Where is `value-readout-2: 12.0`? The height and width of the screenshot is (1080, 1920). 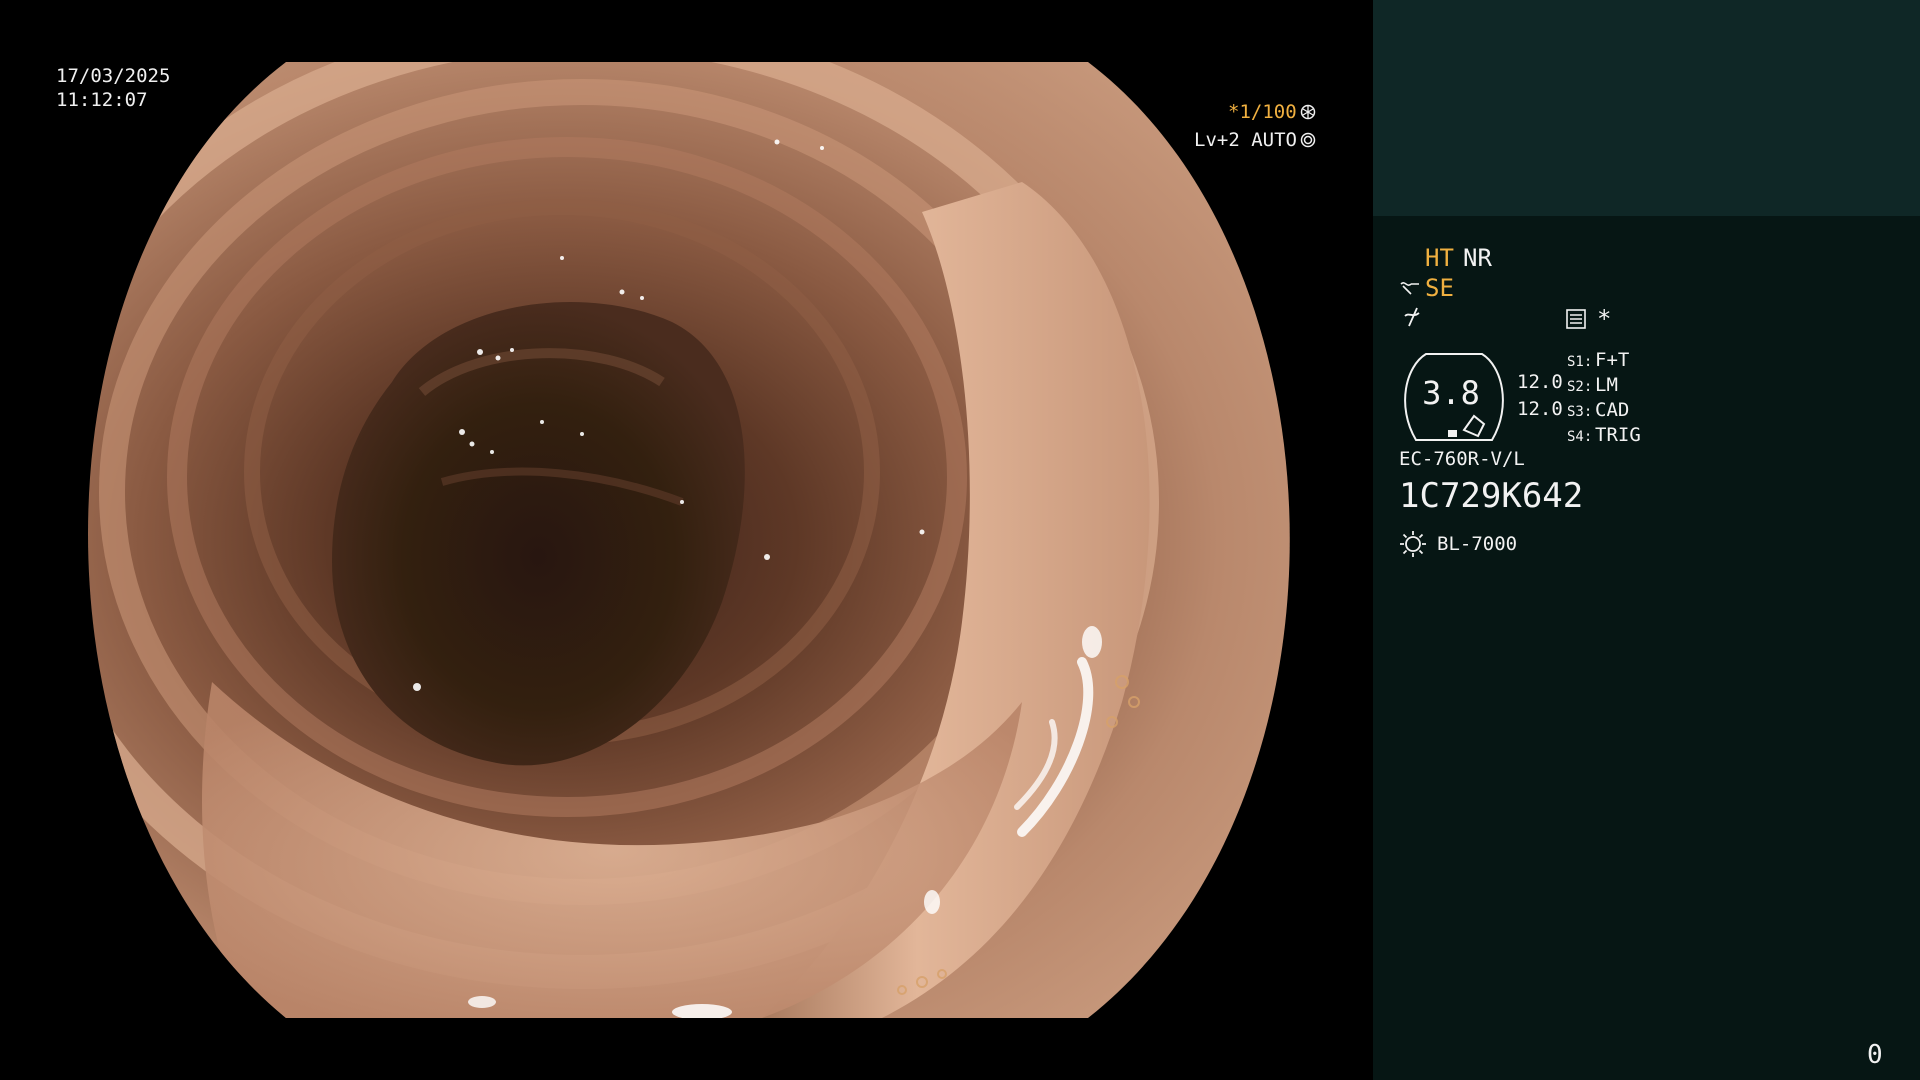 value-readout-2: 12.0 is located at coordinates (1540, 409).